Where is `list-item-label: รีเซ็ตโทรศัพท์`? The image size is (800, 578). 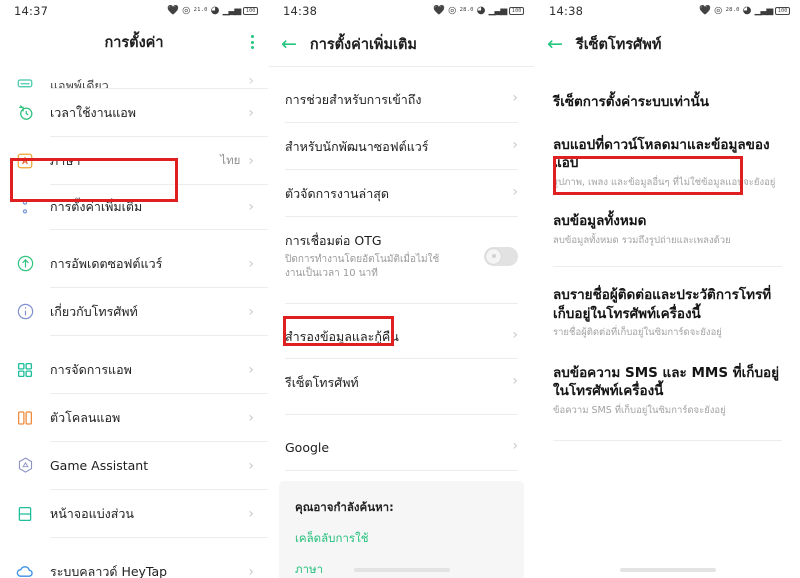
list-item-label: รีเซ็ตโทรศัพท์ is located at coordinates (322, 383).